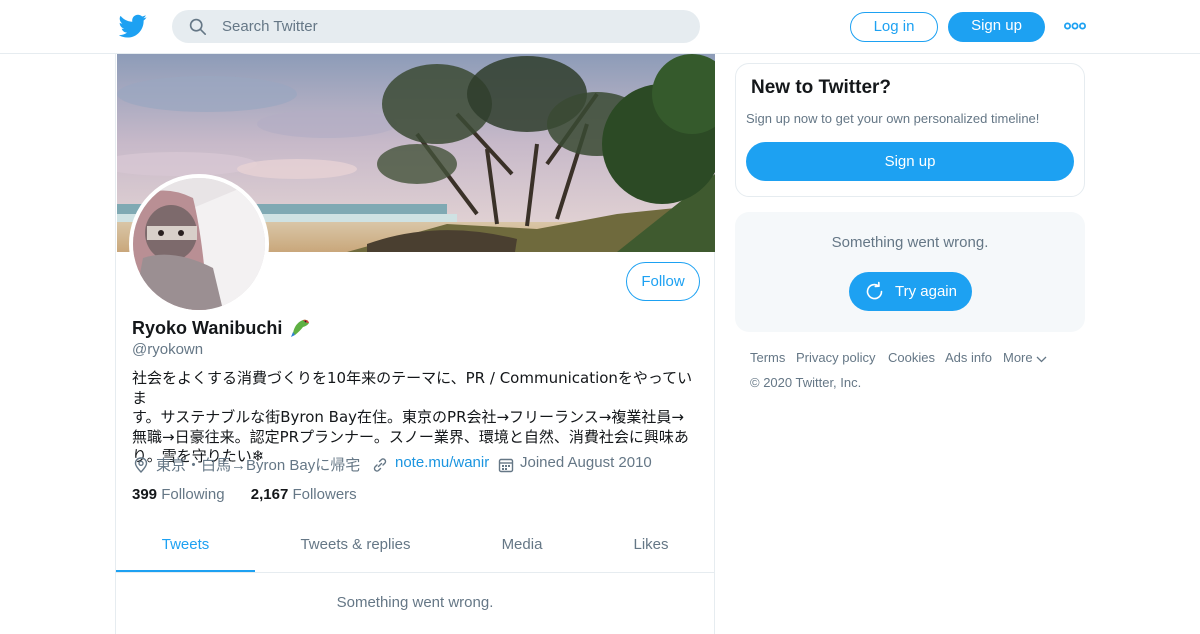  What do you see at coordinates (1075, 26) in the screenshot?
I see `more-dots-icon` at bounding box center [1075, 26].